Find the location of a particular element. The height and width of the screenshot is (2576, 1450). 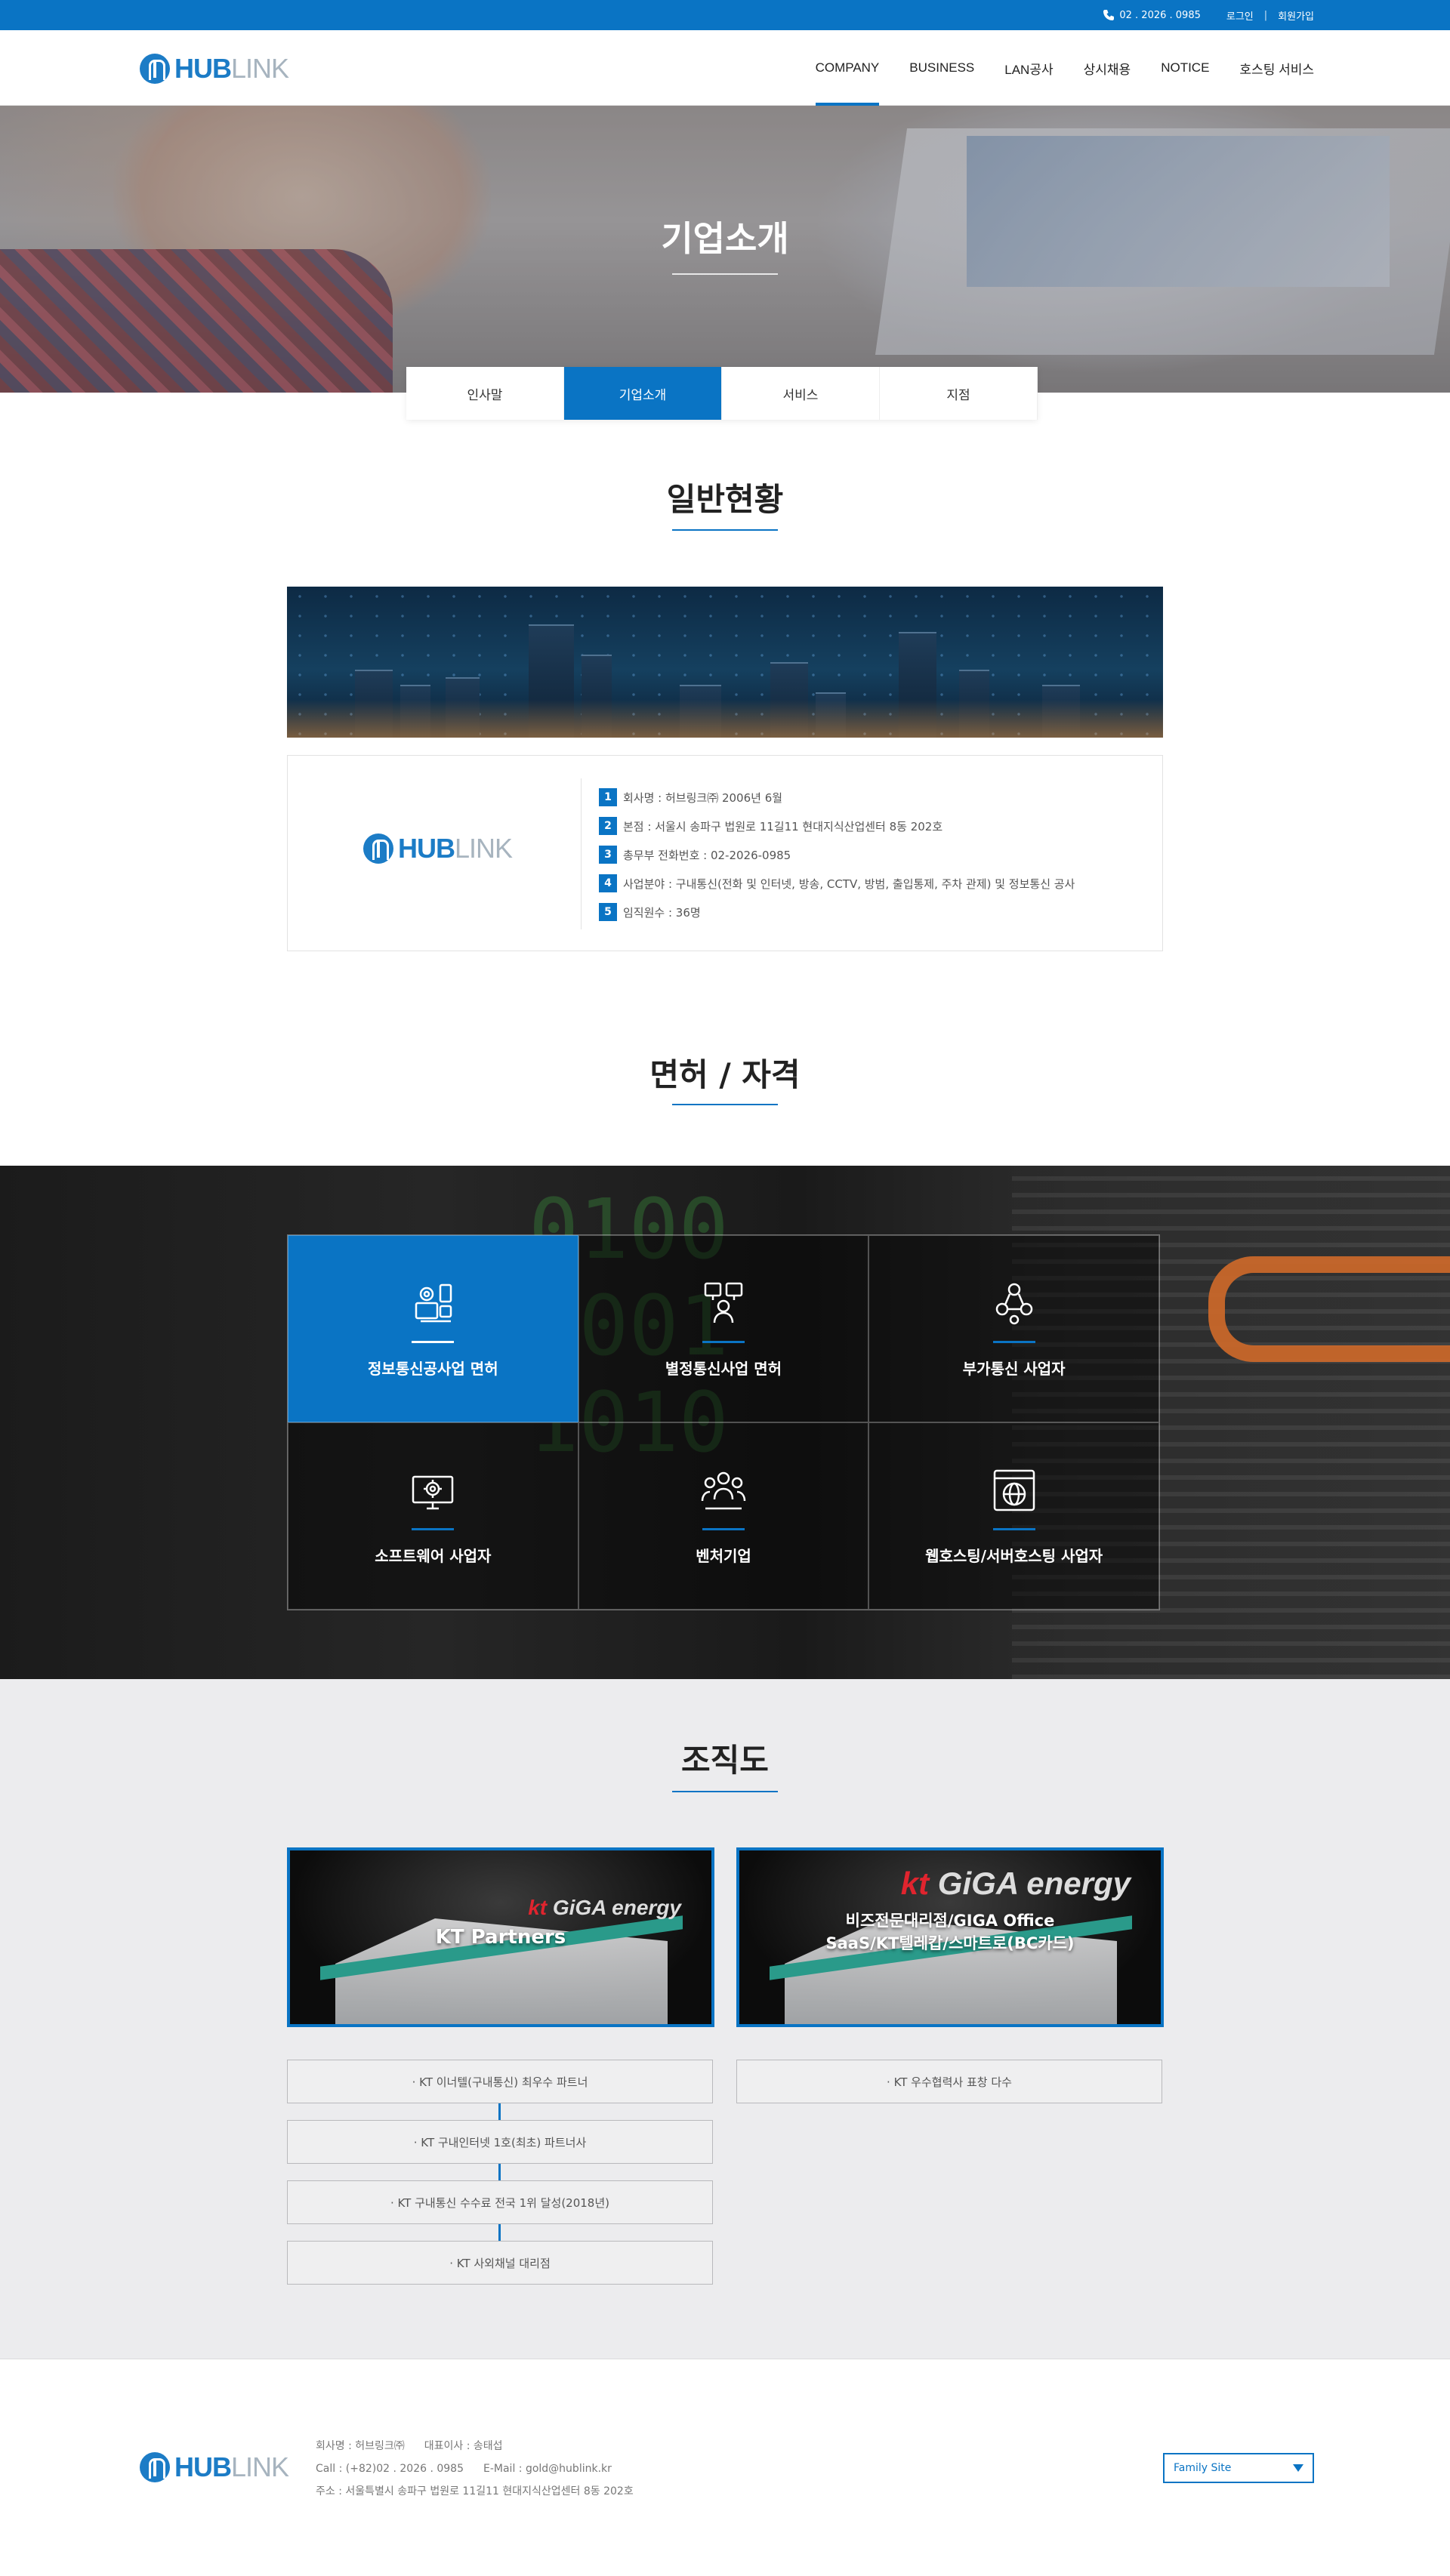

org-title: 조직도 is located at coordinates (725, 1760).